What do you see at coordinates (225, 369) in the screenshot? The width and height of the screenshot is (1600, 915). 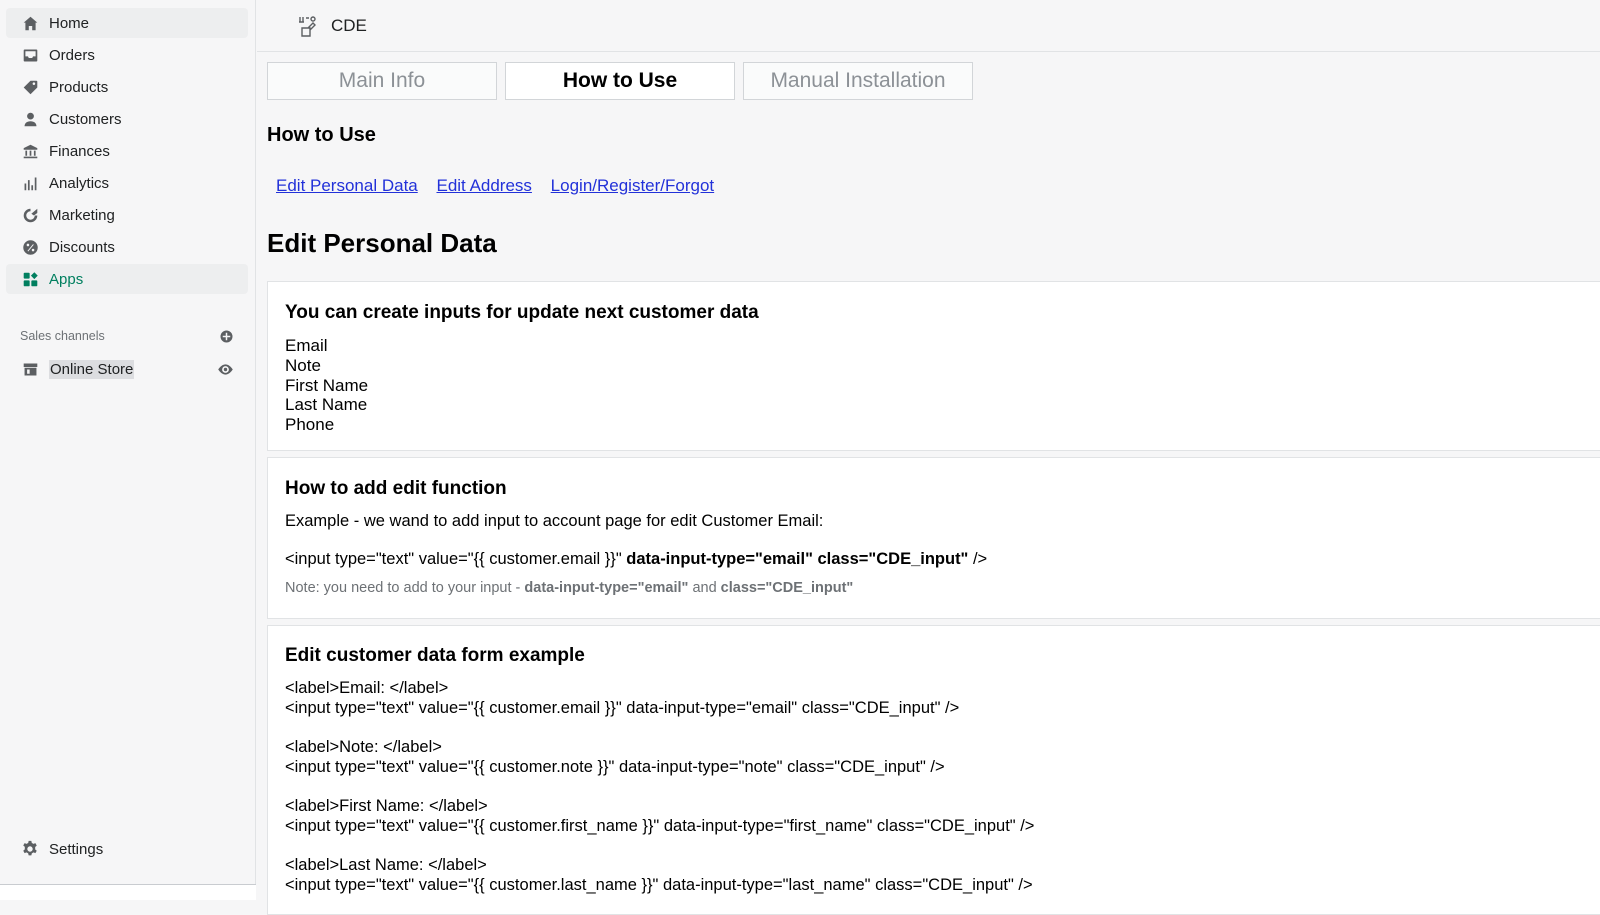 I see `eye-icon` at bounding box center [225, 369].